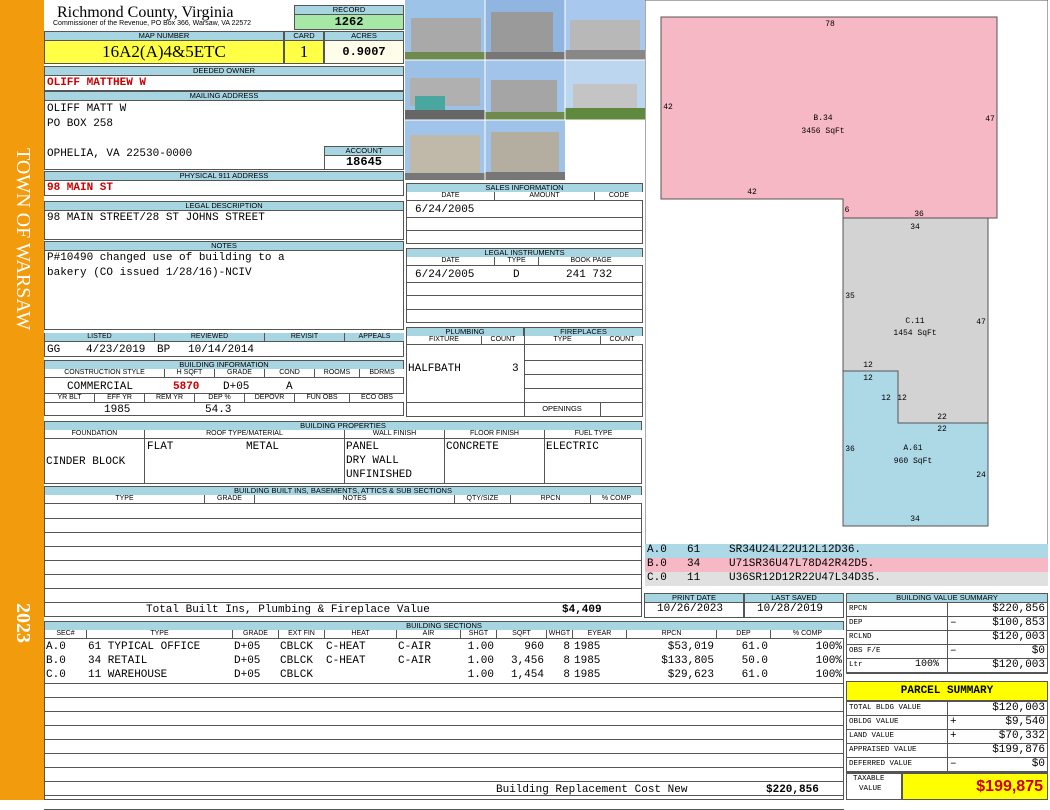 The image size is (1050, 810). Describe the element at coordinates (374, 337) in the screenshot. I see `appeals-header: APPEALS` at that location.